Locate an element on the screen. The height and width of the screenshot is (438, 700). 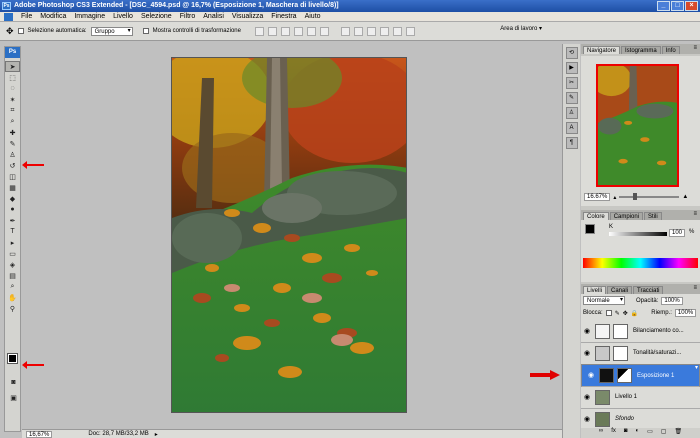
type-tool-icon: T is located at coordinates (12, 231).